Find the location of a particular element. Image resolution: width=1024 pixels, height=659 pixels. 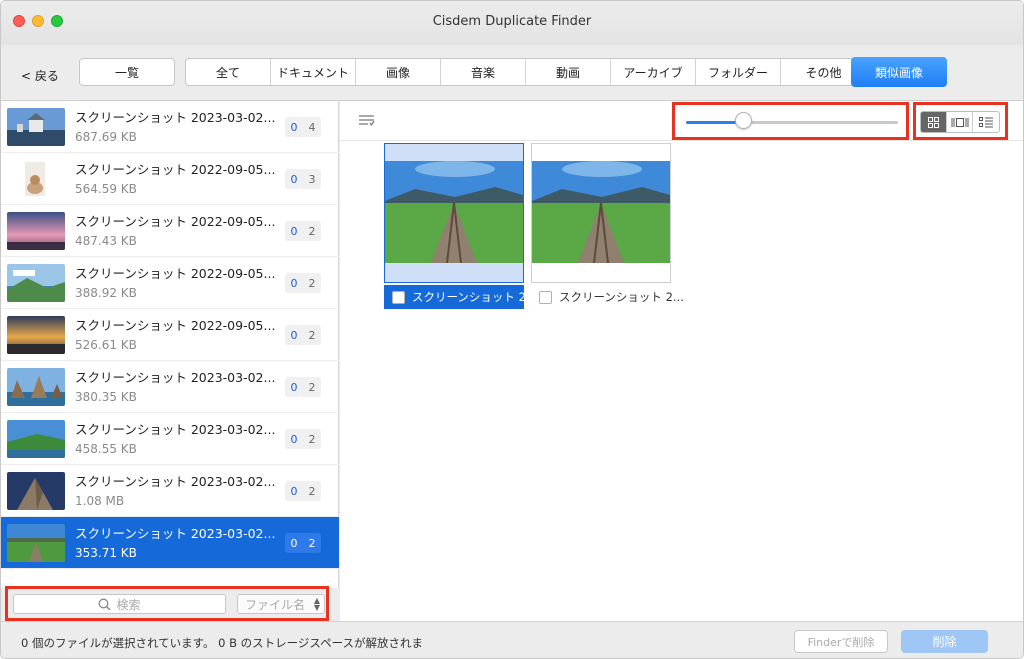

list-item-selected: スクリーンショット 2023-03-02... 353.71 KB 02 is located at coordinates (170, 543).